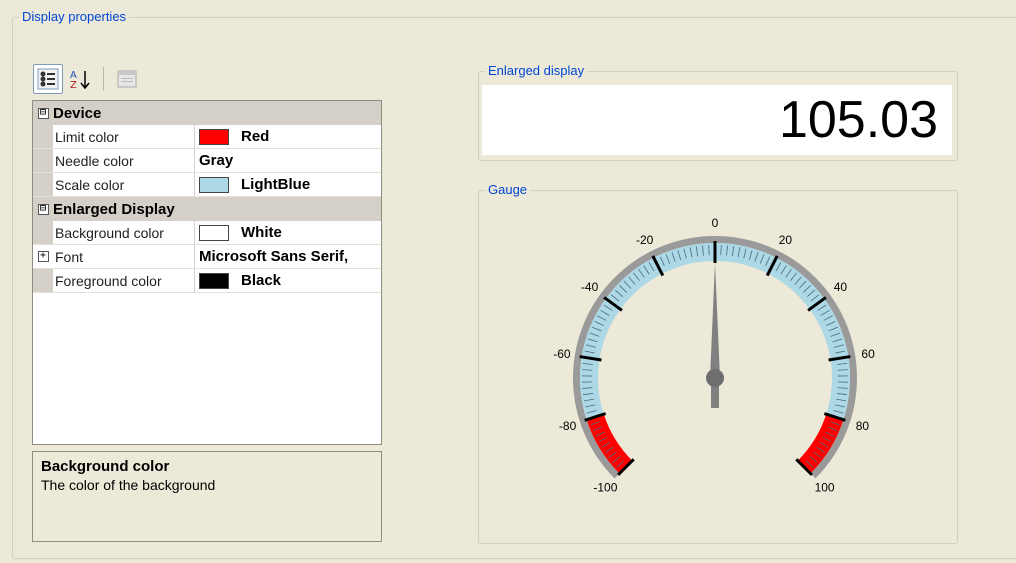  I want to click on category-device: ⊟ Device, so click(207, 113).